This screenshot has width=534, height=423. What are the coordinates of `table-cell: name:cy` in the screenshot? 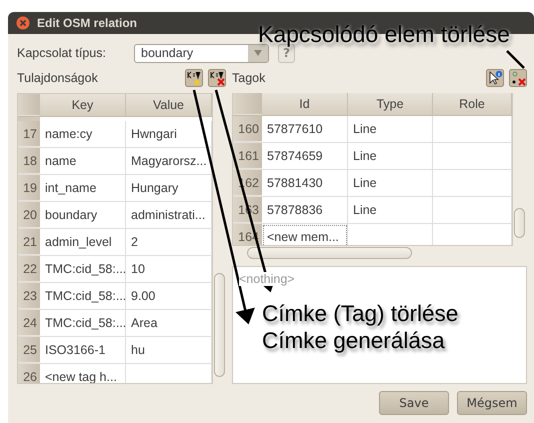 It's located at (83, 134).